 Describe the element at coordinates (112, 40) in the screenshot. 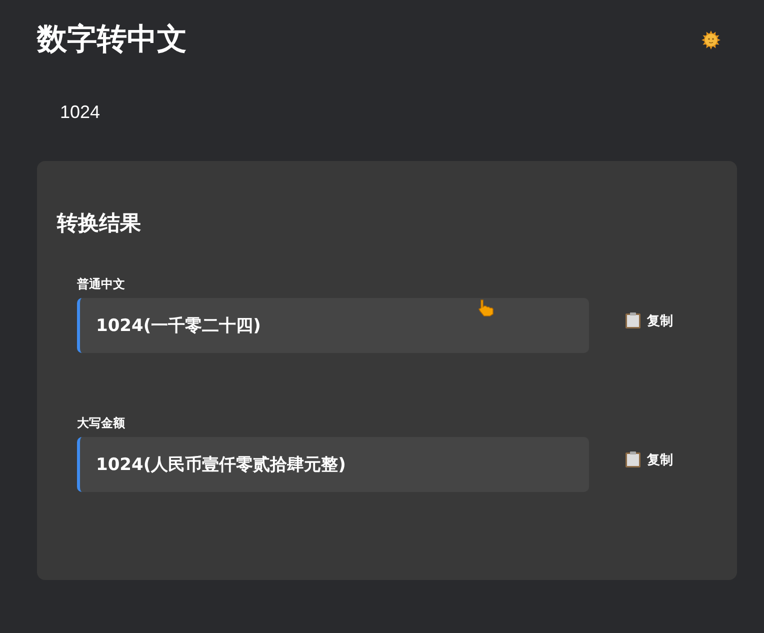

I see `page-title: 数字转中文` at that location.